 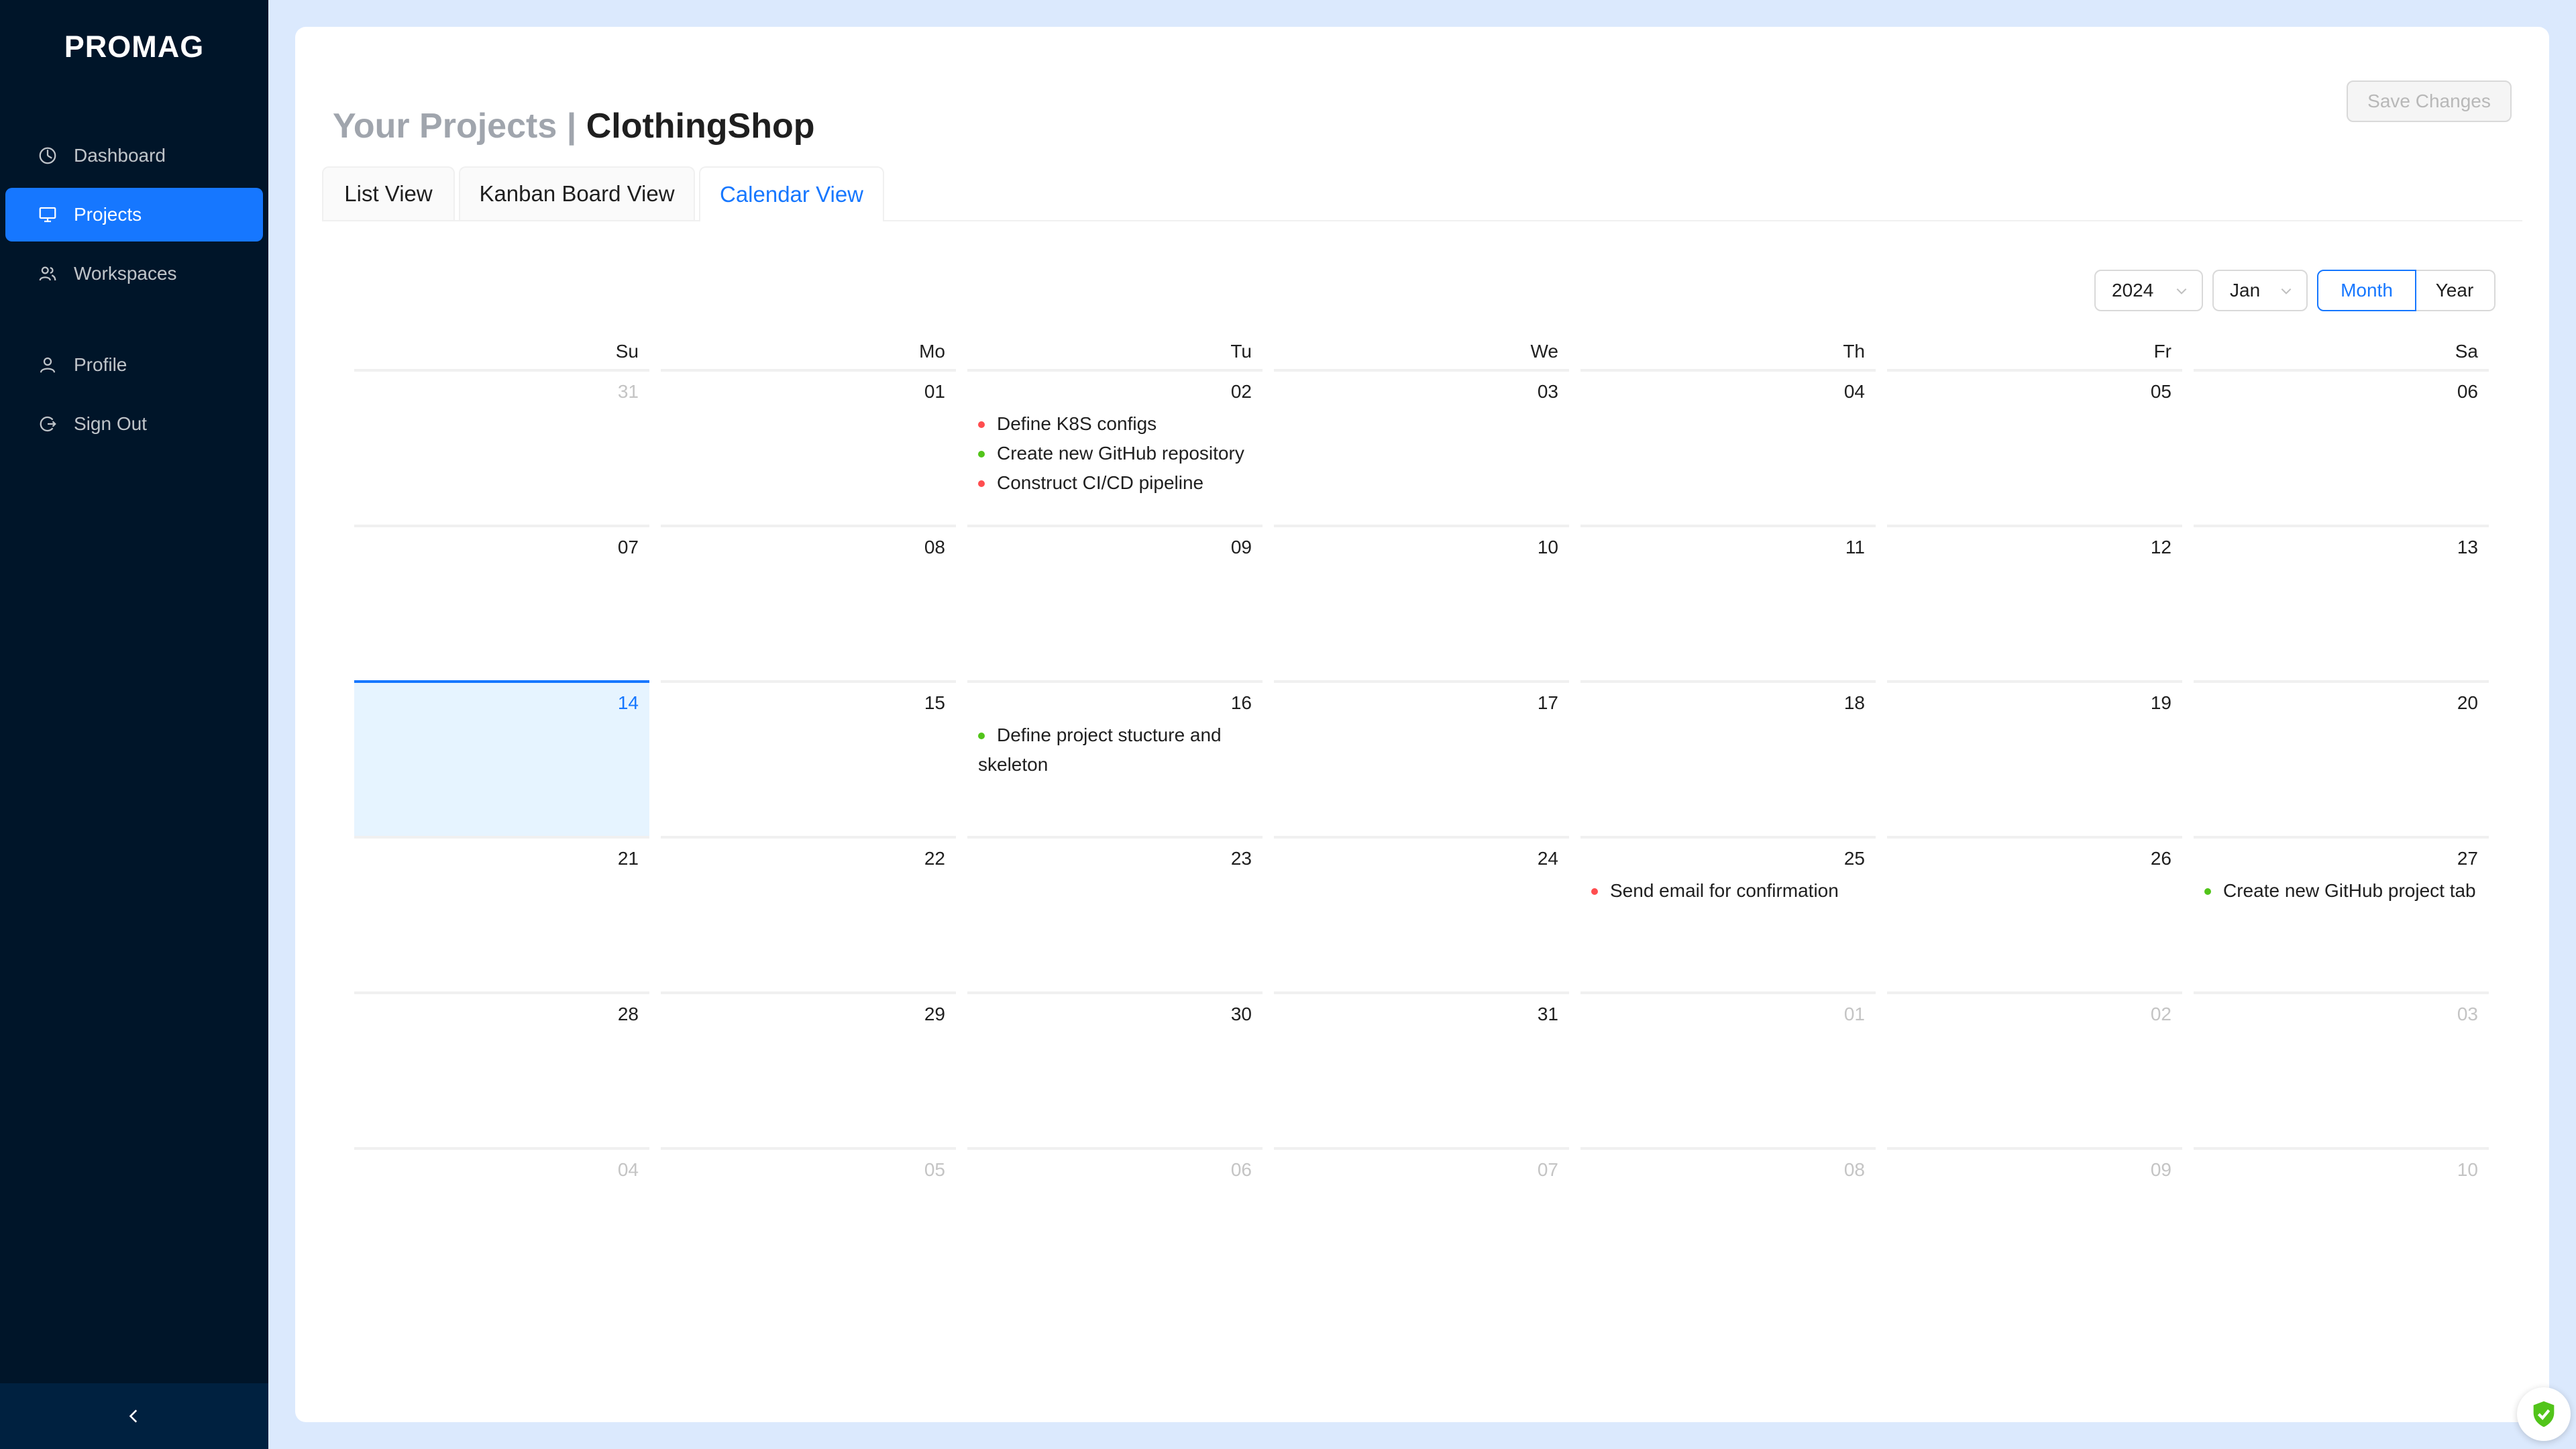 What do you see at coordinates (791, 193) in the screenshot?
I see `tab-calendar-view: Calendar View` at bounding box center [791, 193].